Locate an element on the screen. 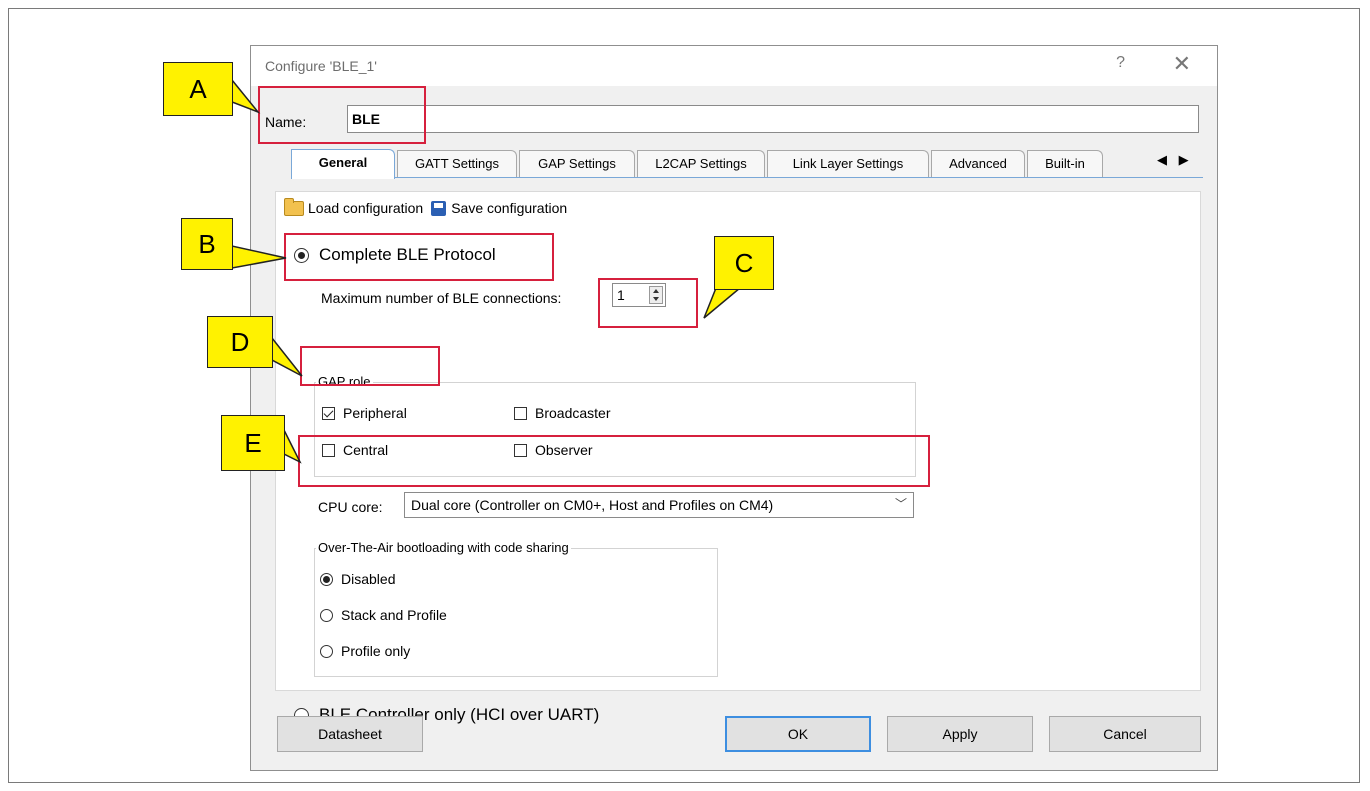 The width and height of the screenshot is (1370, 791). callout-b: B is located at coordinates (207, 244).